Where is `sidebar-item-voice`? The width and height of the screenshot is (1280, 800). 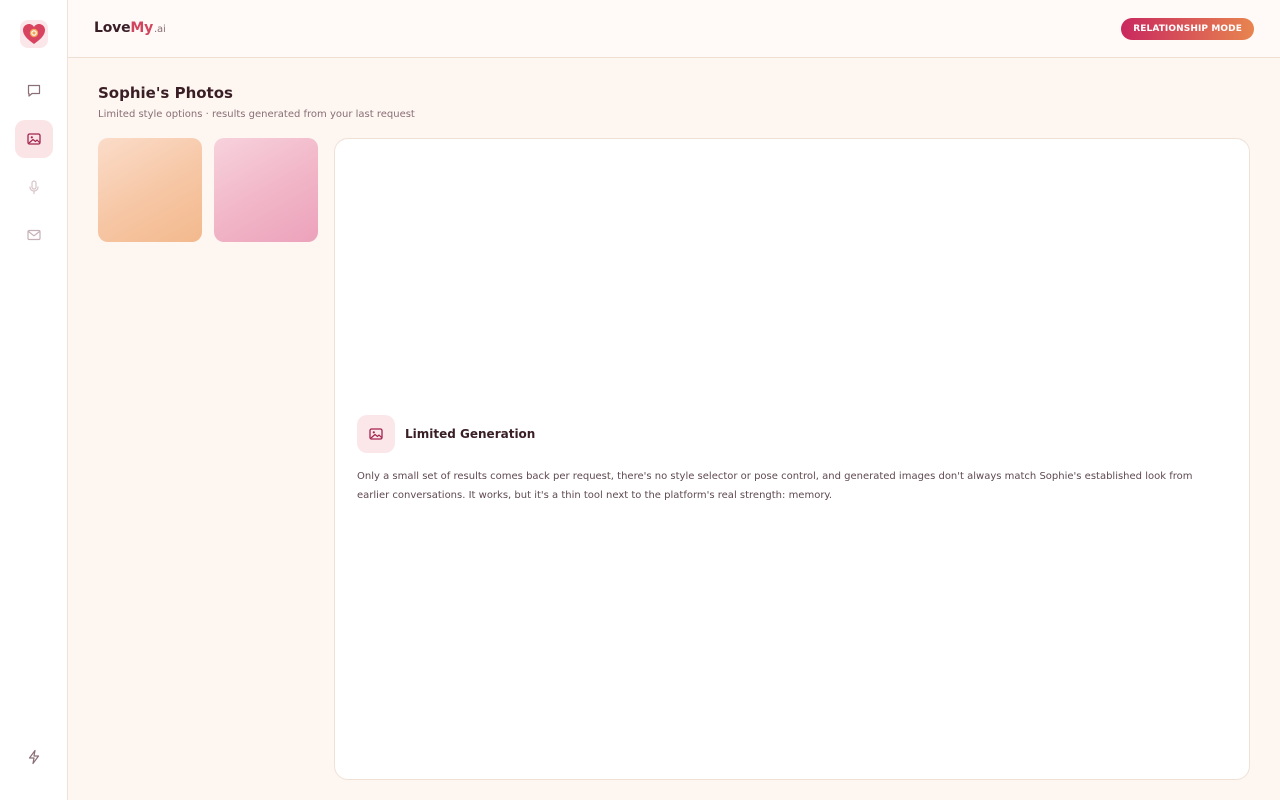
sidebar-item-voice is located at coordinates (34, 187).